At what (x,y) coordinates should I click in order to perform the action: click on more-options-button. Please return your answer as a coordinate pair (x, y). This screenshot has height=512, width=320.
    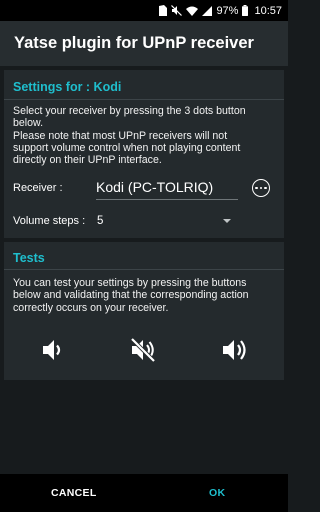
    Looking at the image, I should click on (261, 188).